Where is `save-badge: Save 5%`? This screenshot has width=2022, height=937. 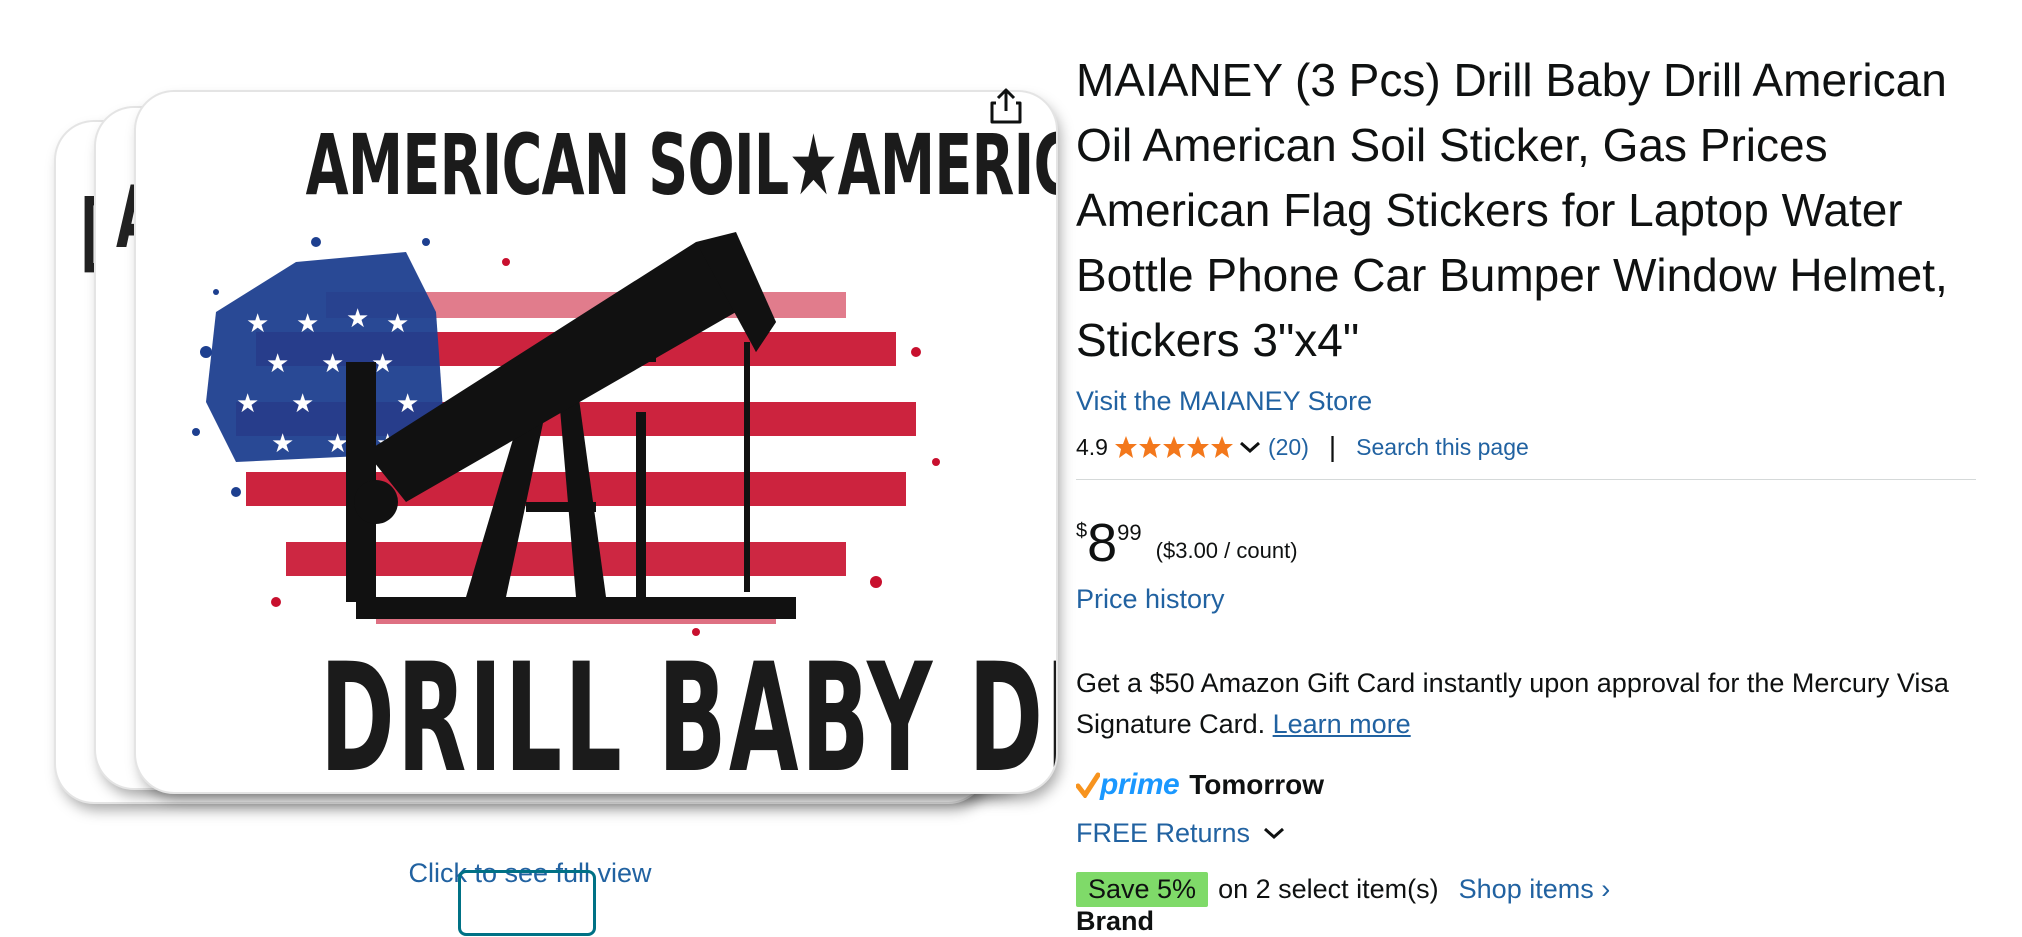
save-badge: Save 5% is located at coordinates (1142, 889).